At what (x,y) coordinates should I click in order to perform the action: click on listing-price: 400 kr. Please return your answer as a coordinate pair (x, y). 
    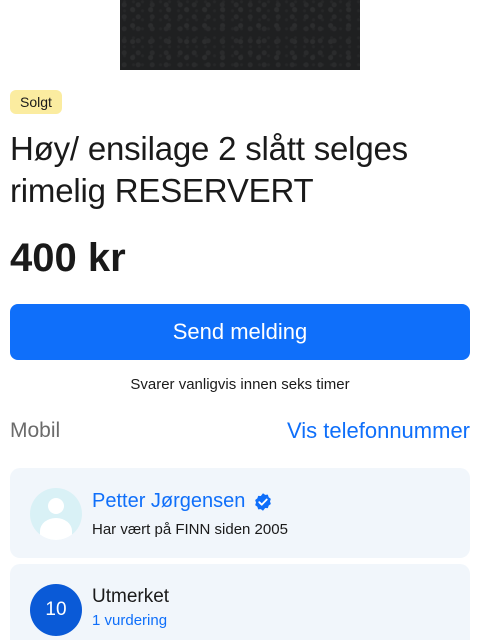
    Looking at the image, I should click on (68, 258).